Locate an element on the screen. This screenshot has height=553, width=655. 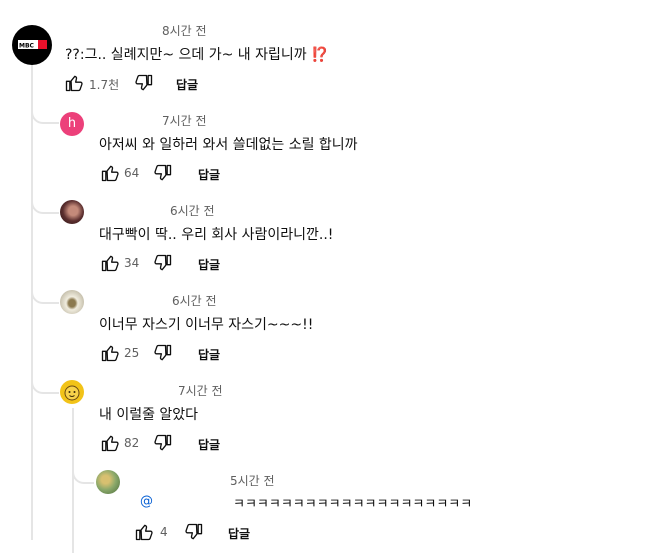
channel-avatar: MBC is located at coordinates (32, 45).